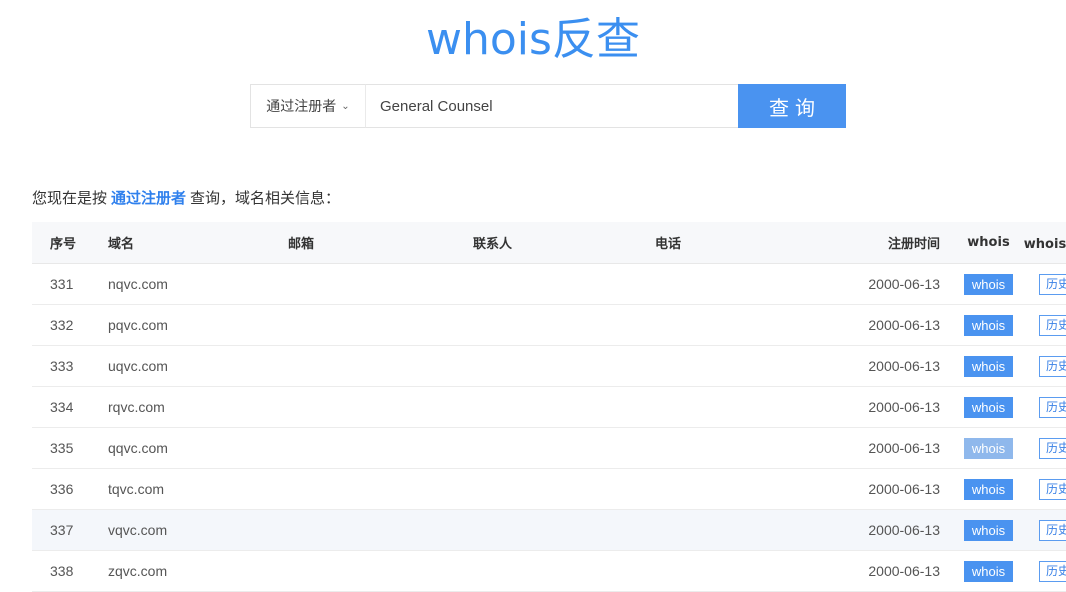 The height and width of the screenshot is (592, 1066). I want to click on search-bar: 通过注册者 ⌄ 查询, so click(548, 106).